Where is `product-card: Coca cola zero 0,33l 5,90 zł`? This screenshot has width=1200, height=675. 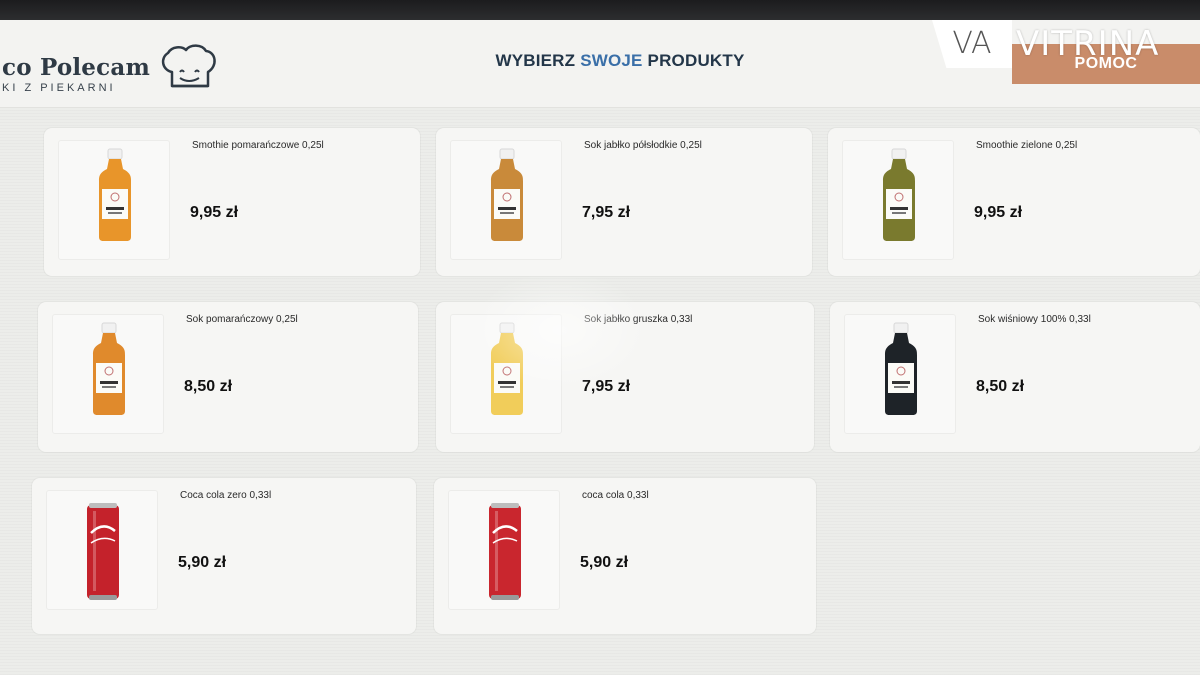
product-card: Coca cola zero 0,33l 5,90 zł is located at coordinates (224, 556).